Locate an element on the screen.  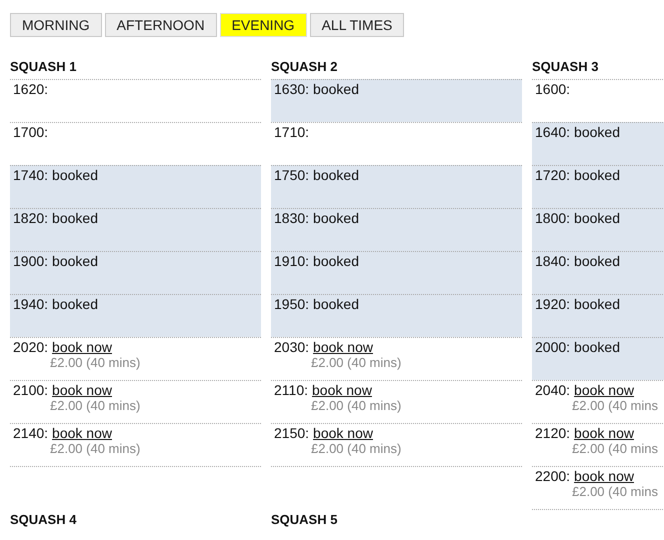
slot-time: 1820: is located at coordinates (30, 218).